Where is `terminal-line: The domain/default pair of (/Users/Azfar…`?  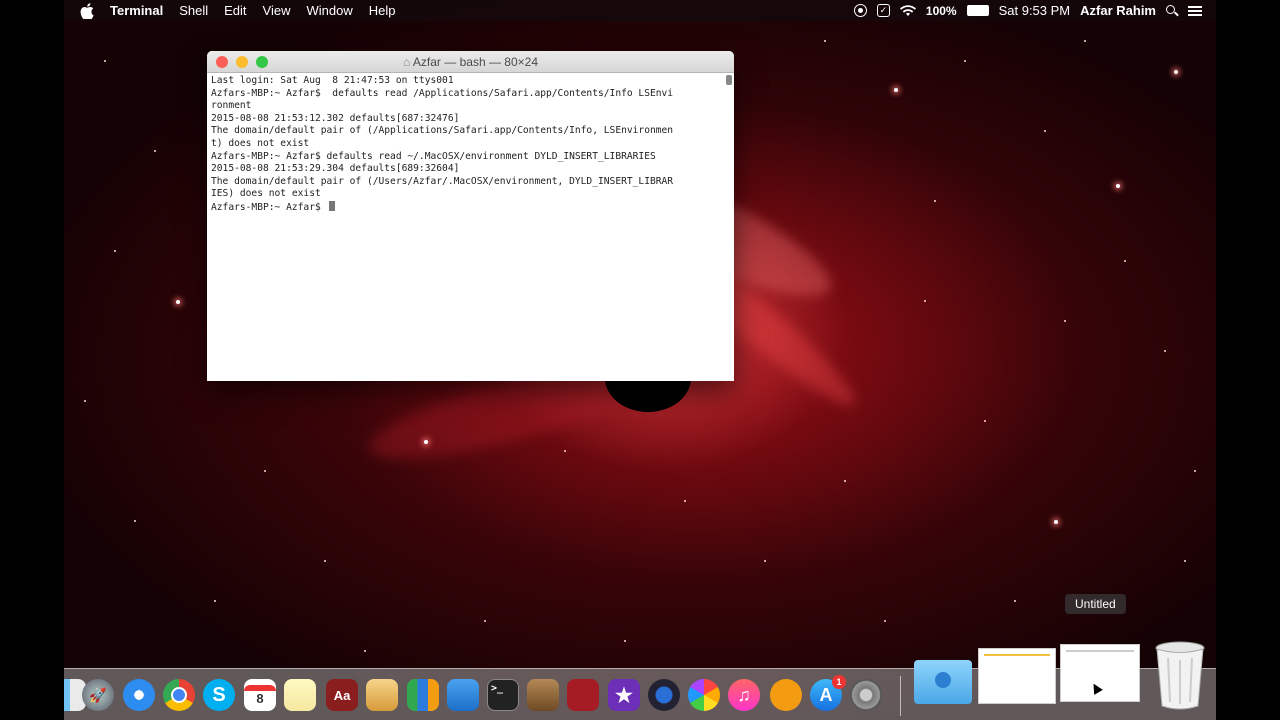
terminal-line: The domain/default pair of (/Users/Azfar… is located at coordinates (442, 181).